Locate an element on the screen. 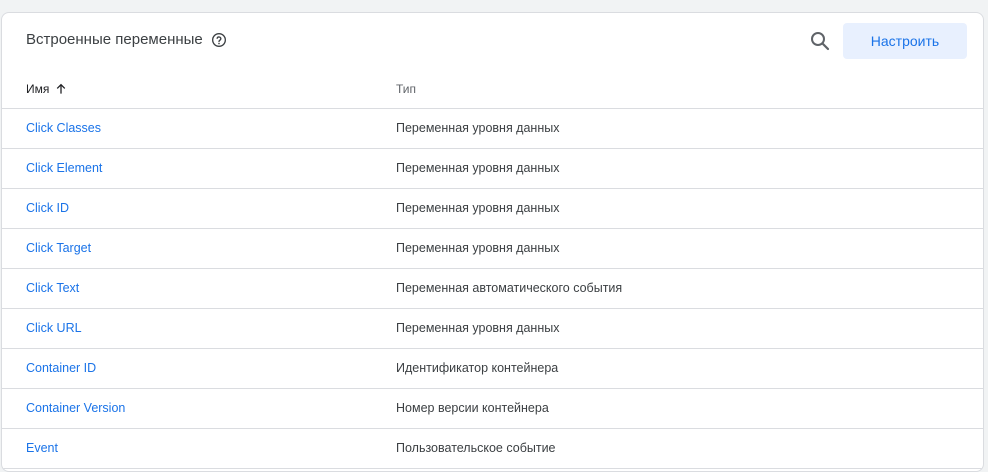 The width and height of the screenshot is (988, 472). variable-name-link: Click Element is located at coordinates (64, 168).